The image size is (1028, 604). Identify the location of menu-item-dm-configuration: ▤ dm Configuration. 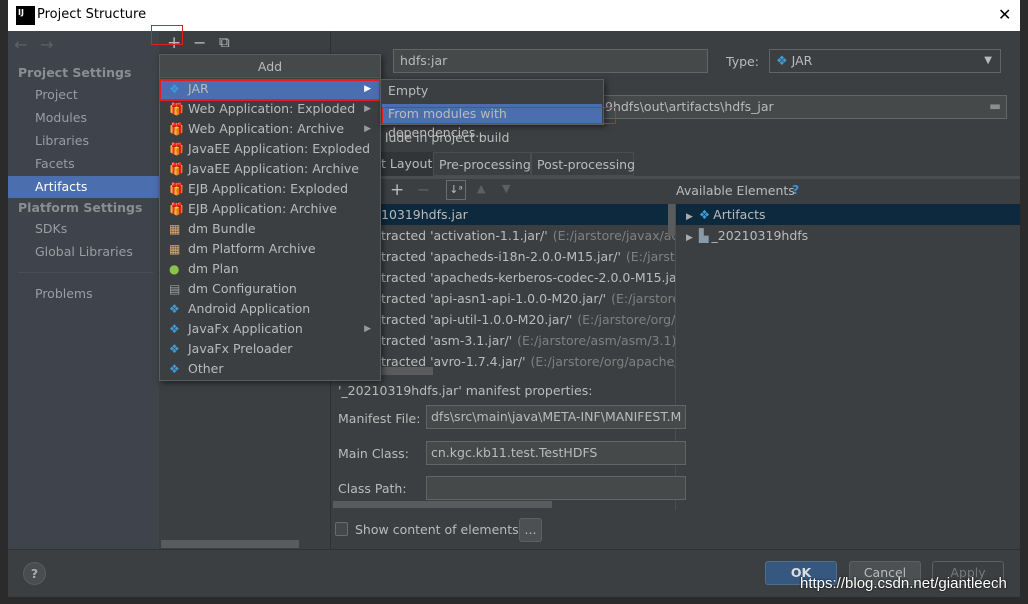
(270, 289).